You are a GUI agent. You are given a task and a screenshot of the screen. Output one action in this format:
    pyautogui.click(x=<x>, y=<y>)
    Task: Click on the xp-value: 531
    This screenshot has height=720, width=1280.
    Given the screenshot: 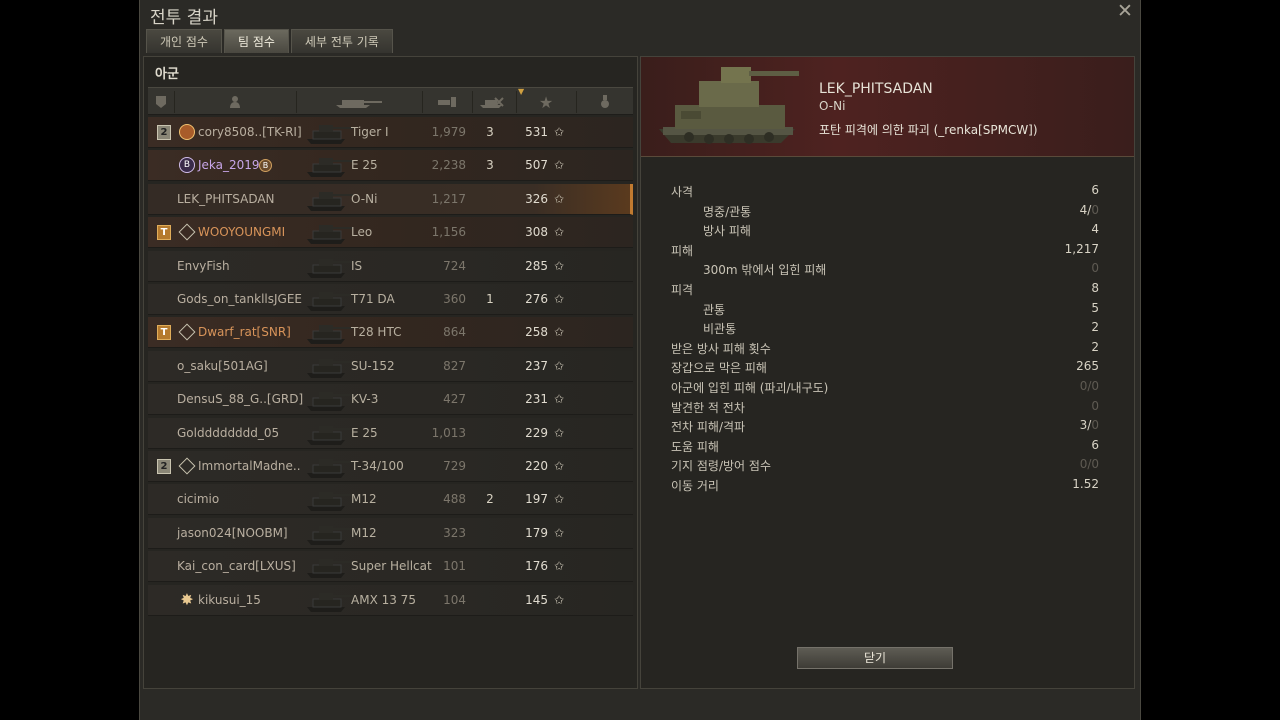 What is the action you would take?
    pyautogui.click(x=536, y=132)
    